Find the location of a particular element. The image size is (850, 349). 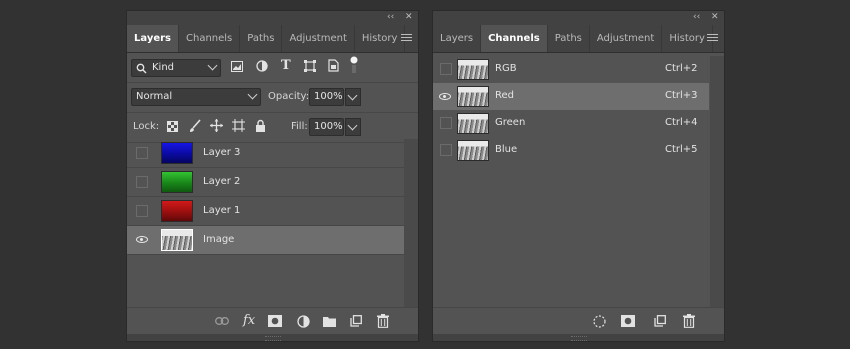

link-icon is located at coordinates (222, 321).